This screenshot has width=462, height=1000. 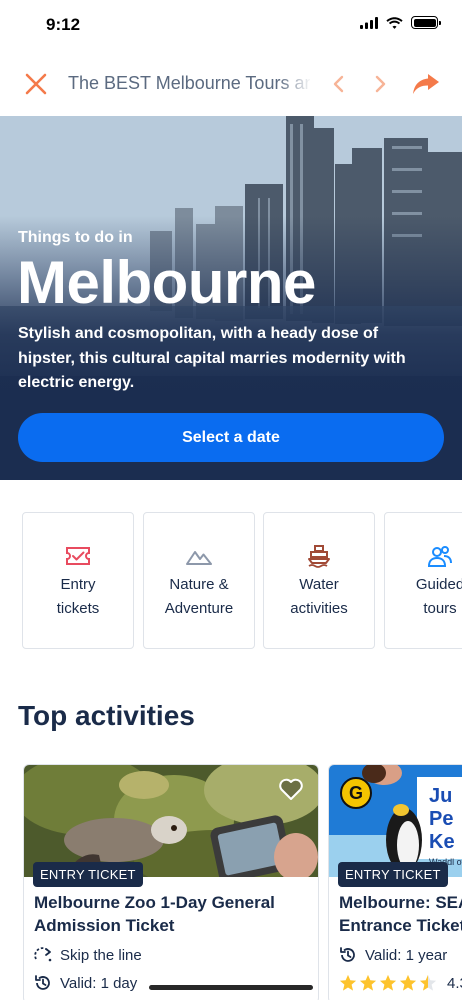 What do you see at coordinates (199, 556) in the screenshot?
I see `mountain-icon` at bounding box center [199, 556].